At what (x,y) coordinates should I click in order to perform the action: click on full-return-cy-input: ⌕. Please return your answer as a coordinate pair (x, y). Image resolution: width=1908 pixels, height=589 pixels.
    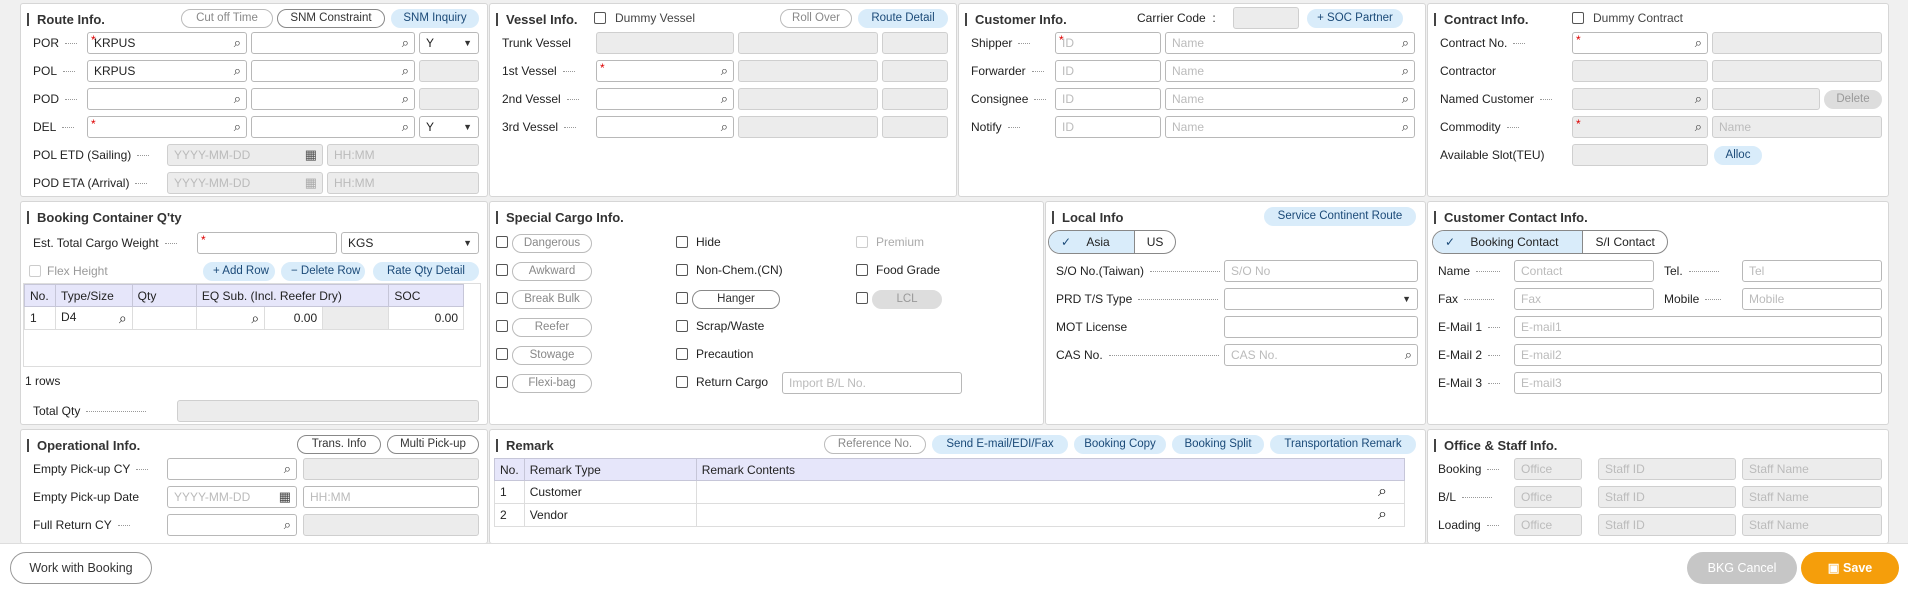
    Looking at the image, I should click on (232, 525).